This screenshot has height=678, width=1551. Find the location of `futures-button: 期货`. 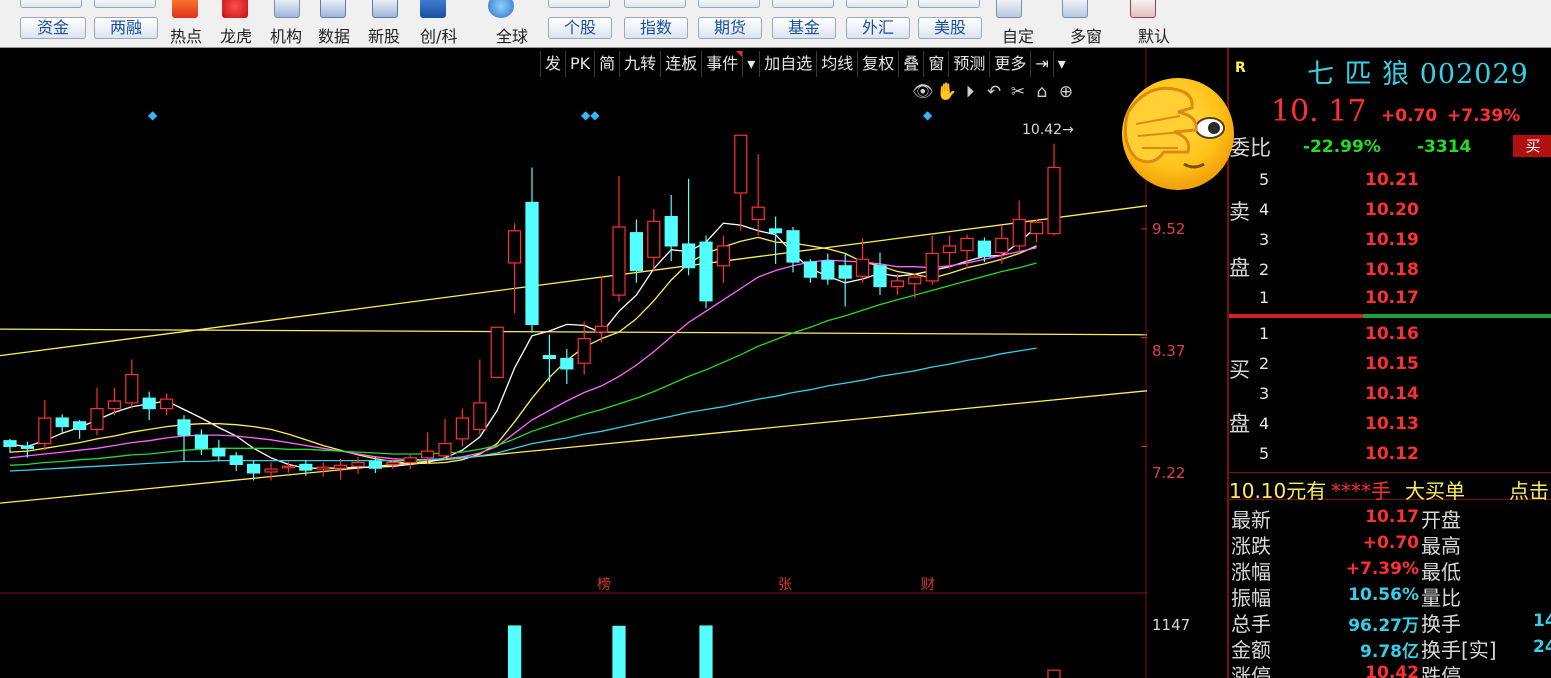

futures-button: 期货 is located at coordinates (730, 28).